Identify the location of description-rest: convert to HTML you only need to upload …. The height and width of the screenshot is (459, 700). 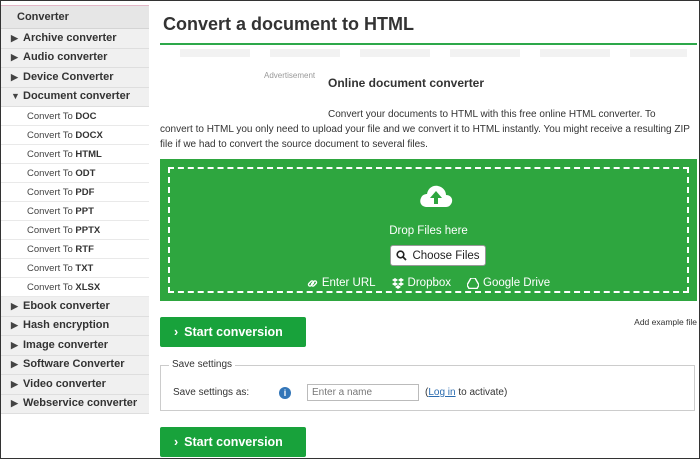
(425, 137).